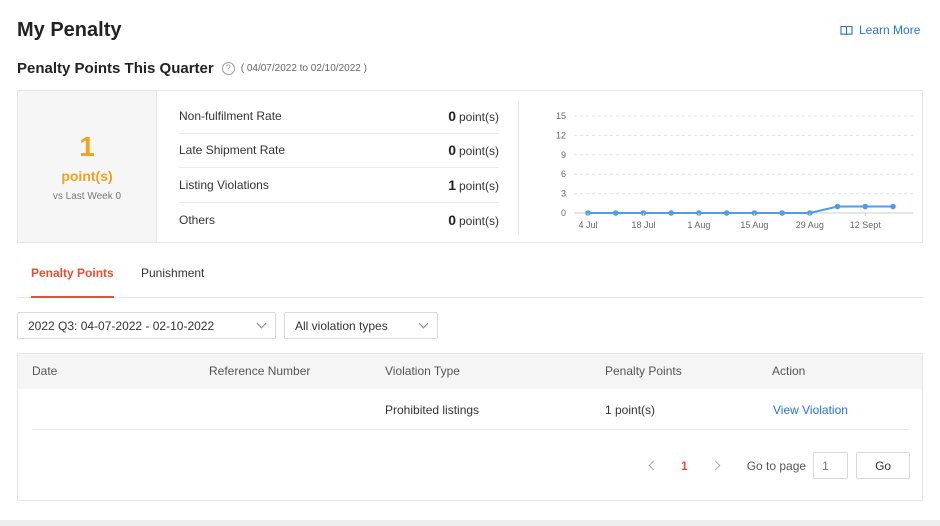 This screenshot has width=940, height=526. I want to click on go-button: Go, so click(883, 465).